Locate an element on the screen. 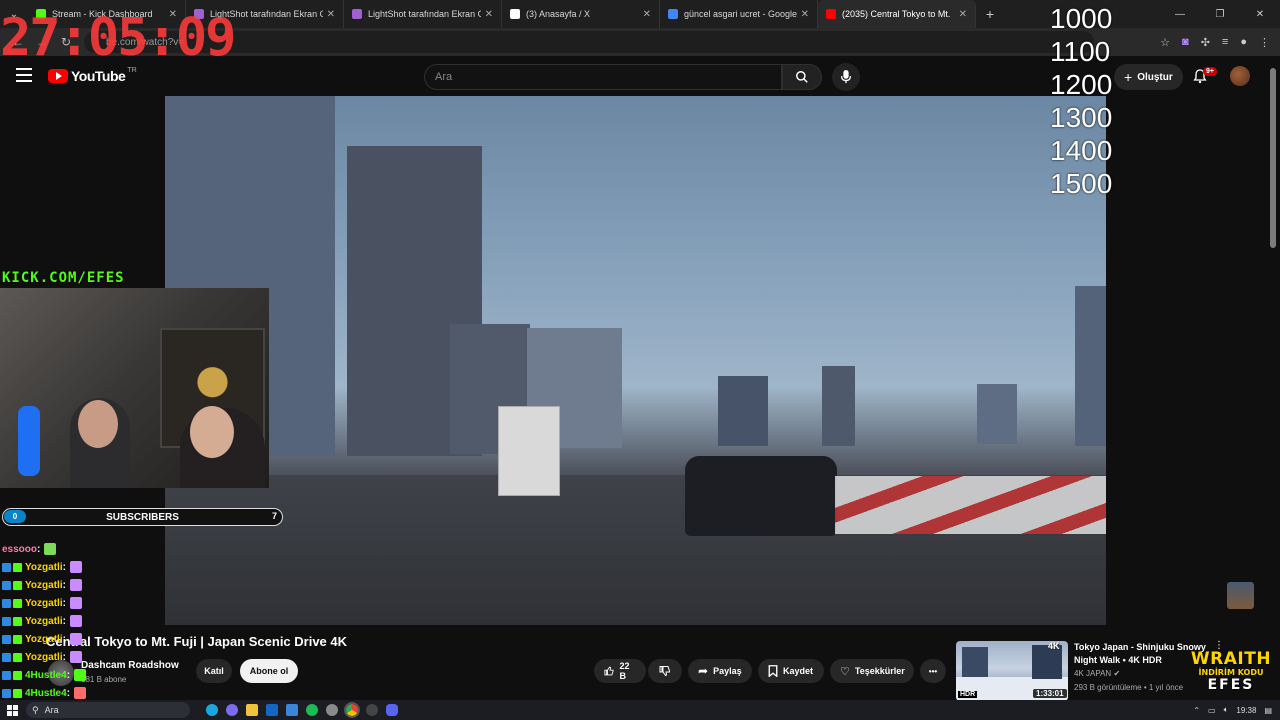 The image size is (1280, 720). profile-icon: ● is located at coordinates (1243, 42).